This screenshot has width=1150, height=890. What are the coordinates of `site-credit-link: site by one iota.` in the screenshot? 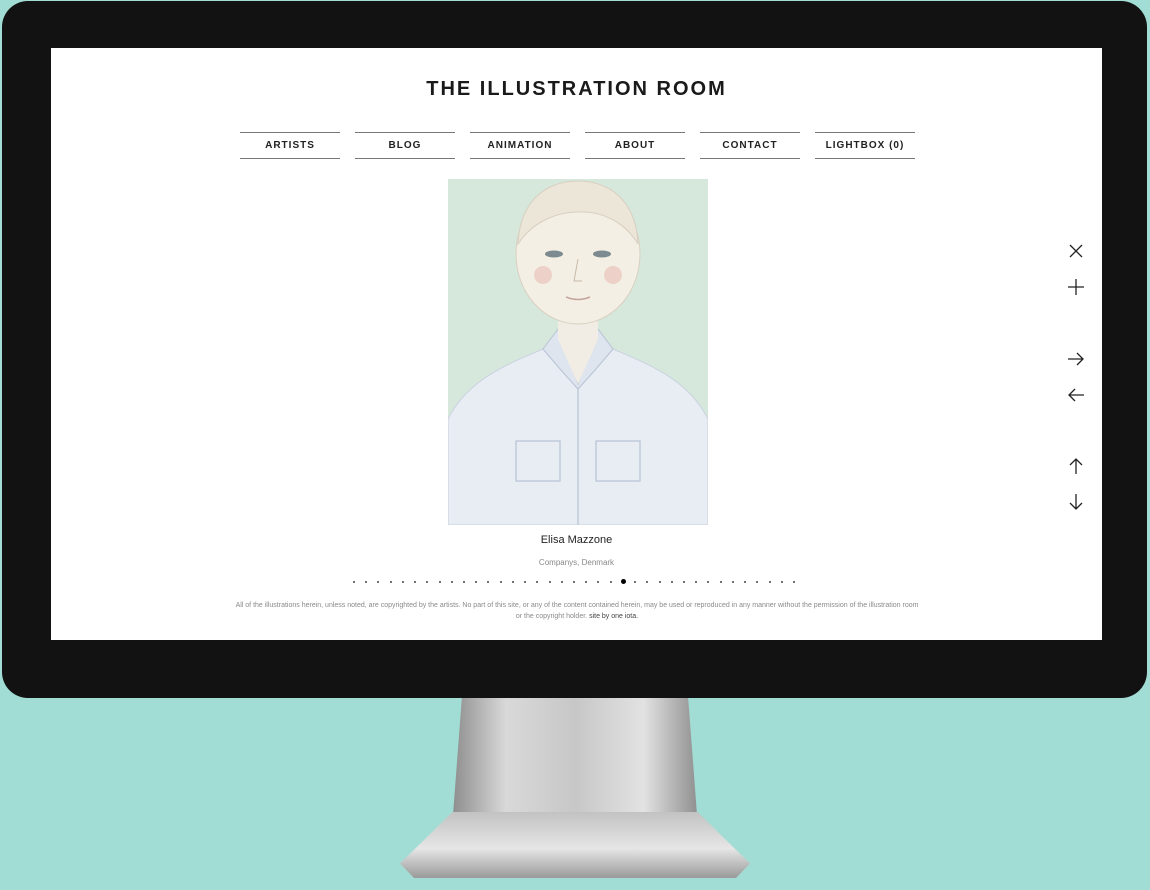 It's located at (613, 616).